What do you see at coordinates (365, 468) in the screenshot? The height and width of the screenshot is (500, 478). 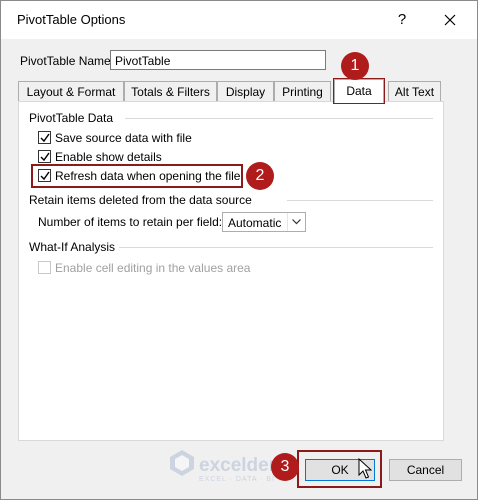 I see `mouse-pointer-icon` at bounding box center [365, 468].